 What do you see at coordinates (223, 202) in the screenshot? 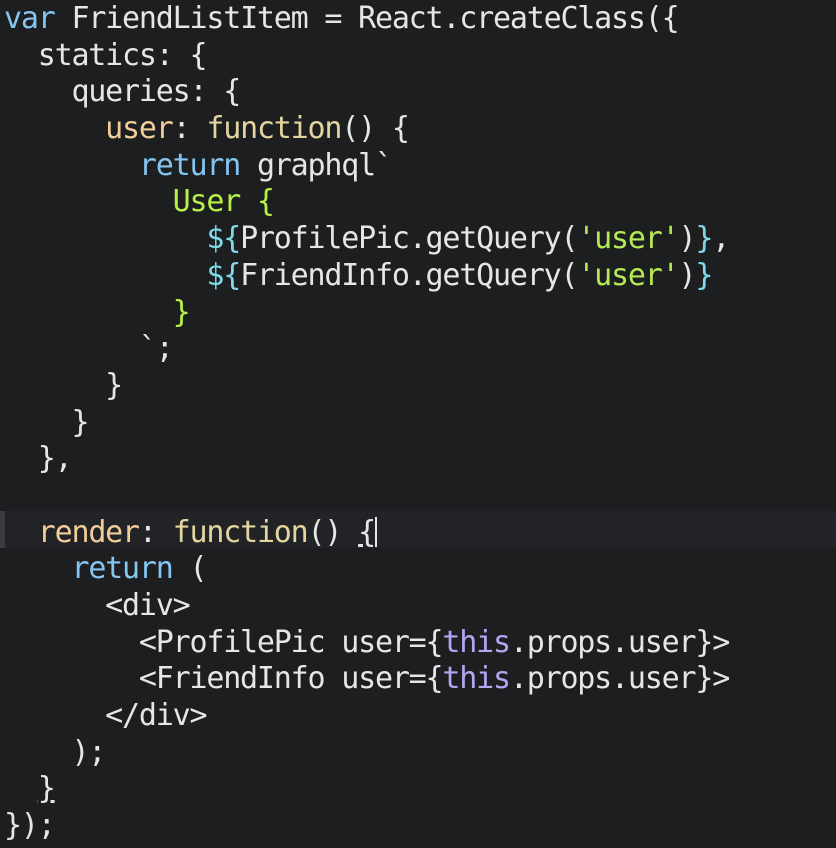
I see `code-token: User {` at bounding box center [223, 202].